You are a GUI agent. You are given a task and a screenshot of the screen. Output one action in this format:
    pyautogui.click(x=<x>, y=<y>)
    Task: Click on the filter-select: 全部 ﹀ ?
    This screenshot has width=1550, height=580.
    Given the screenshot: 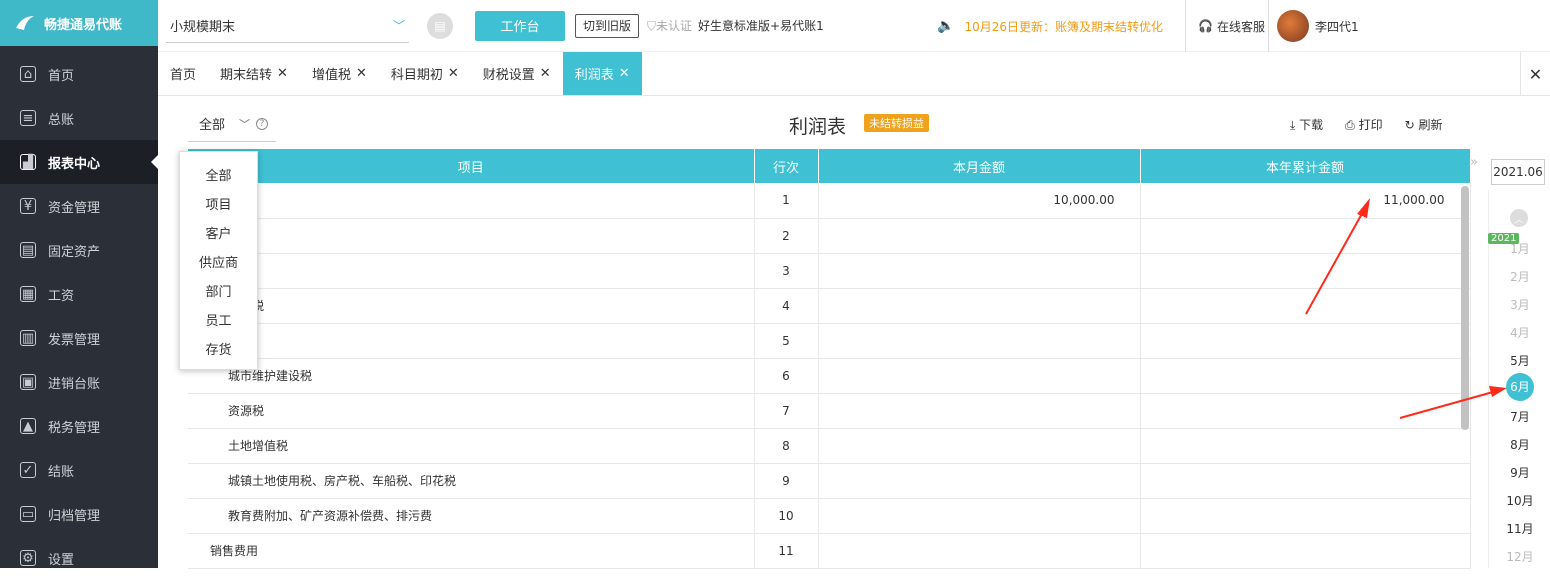 What is the action you would take?
    pyautogui.click(x=232, y=124)
    